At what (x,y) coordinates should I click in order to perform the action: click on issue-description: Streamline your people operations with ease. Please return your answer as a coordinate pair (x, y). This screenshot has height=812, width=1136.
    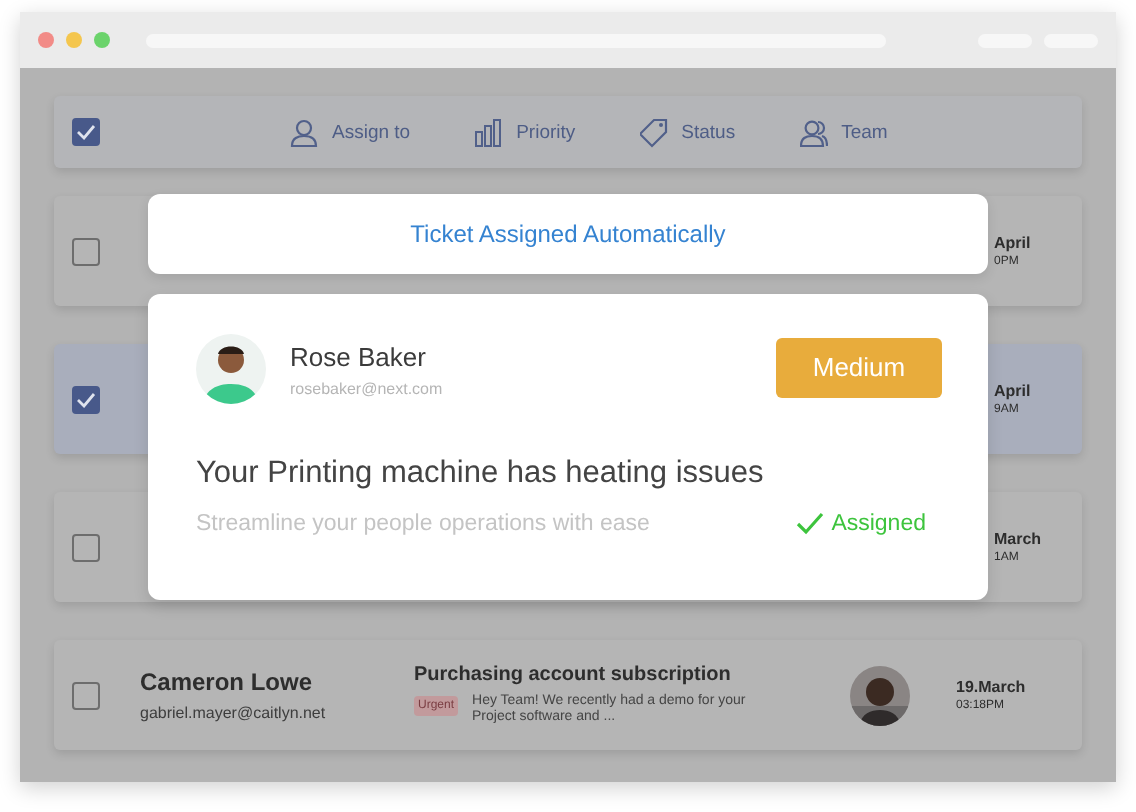
    Looking at the image, I should click on (423, 524).